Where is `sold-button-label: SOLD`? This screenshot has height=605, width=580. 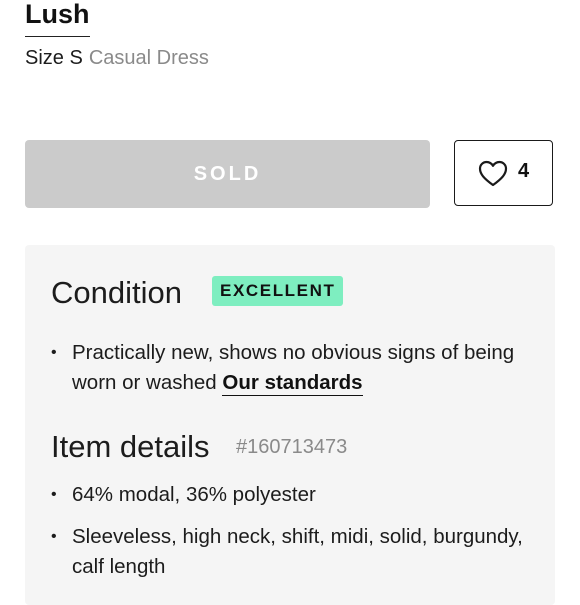 sold-button-label: SOLD is located at coordinates (227, 173).